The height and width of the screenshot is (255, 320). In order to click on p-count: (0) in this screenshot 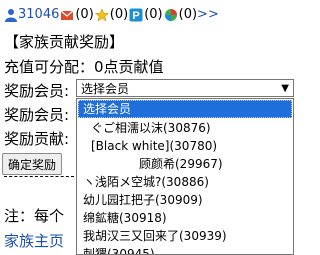, I will do `click(153, 14)`.